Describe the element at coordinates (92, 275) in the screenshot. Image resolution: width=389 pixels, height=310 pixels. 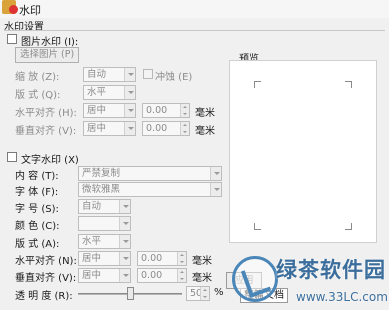
I see `text-valign-value: 居中` at that location.